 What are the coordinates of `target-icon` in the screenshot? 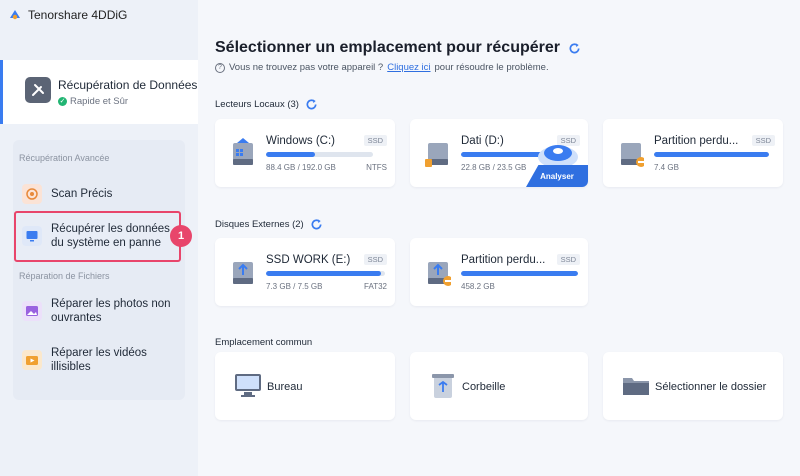 It's located at (32, 194).